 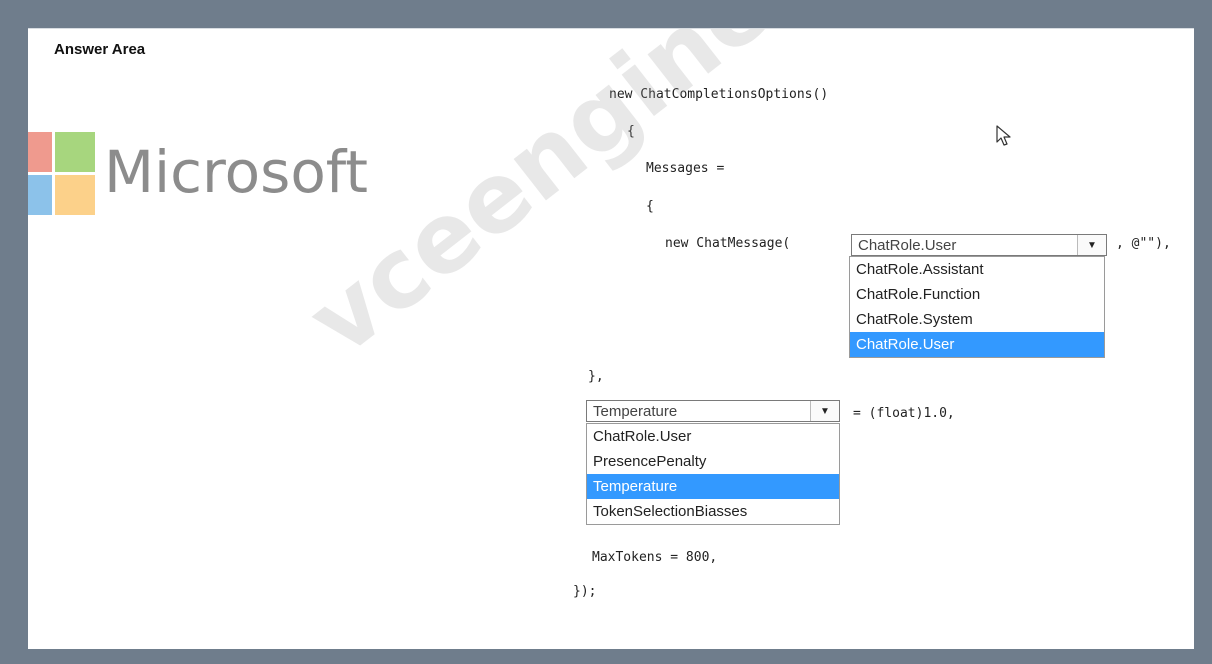 I want to click on code-line-messages-close: },, so click(x=596, y=376).